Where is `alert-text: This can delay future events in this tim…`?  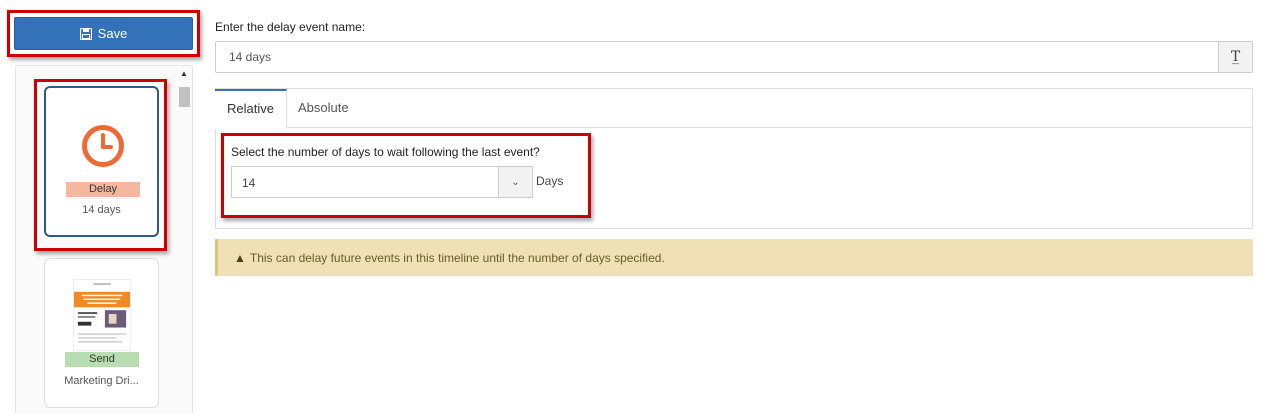 alert-text: This can delay future events in this tim… is located at coordinates (457, 257).